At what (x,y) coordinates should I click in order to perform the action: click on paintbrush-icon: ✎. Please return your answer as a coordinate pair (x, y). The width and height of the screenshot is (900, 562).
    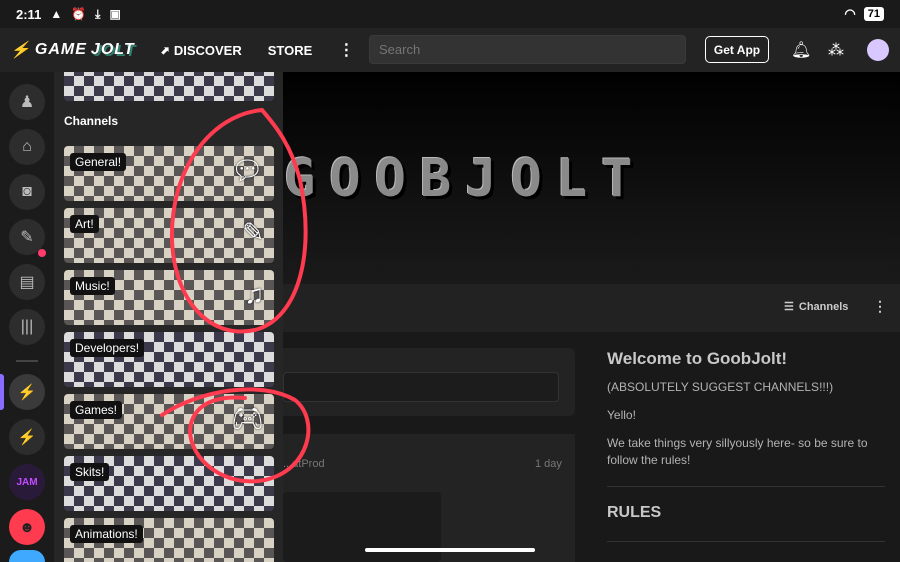
    Looking at the image, I should click on (253, 232).